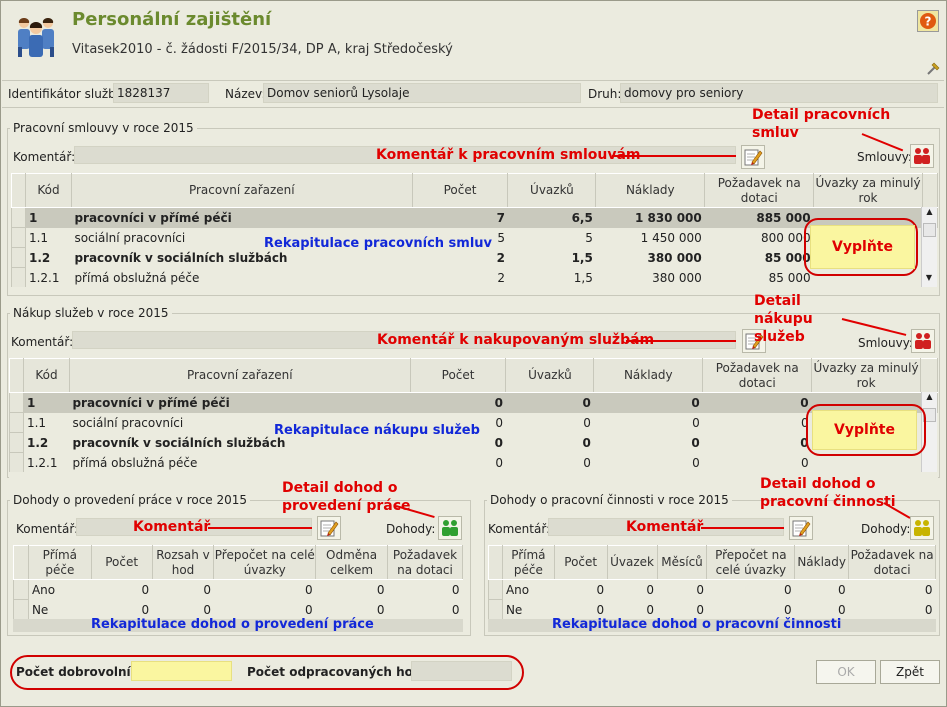 The image size is (947, 707). I want to click on dpc-col-fte: Úvazek, so click(632, 562).